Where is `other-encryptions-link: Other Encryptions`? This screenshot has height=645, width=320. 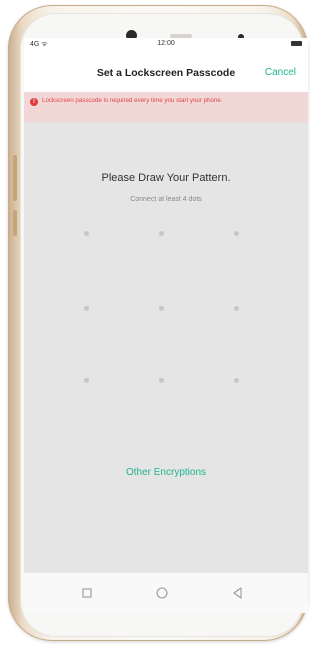 other-encryptions-link: Other Encryptions is located at coordinates (166, 472).